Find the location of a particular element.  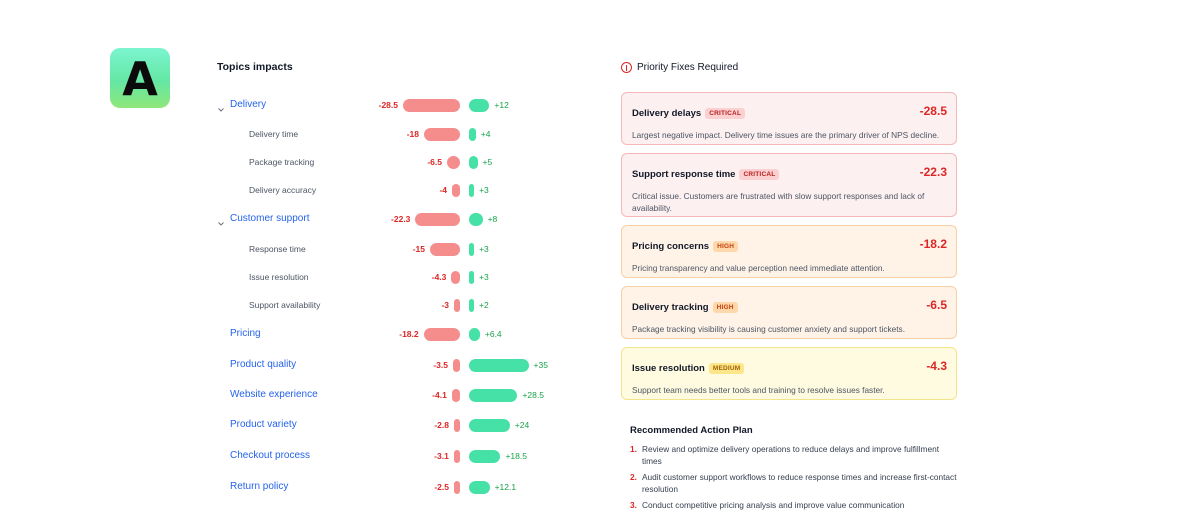

topic-row: Response time -15 +3 is located at coordinates (300, 251).